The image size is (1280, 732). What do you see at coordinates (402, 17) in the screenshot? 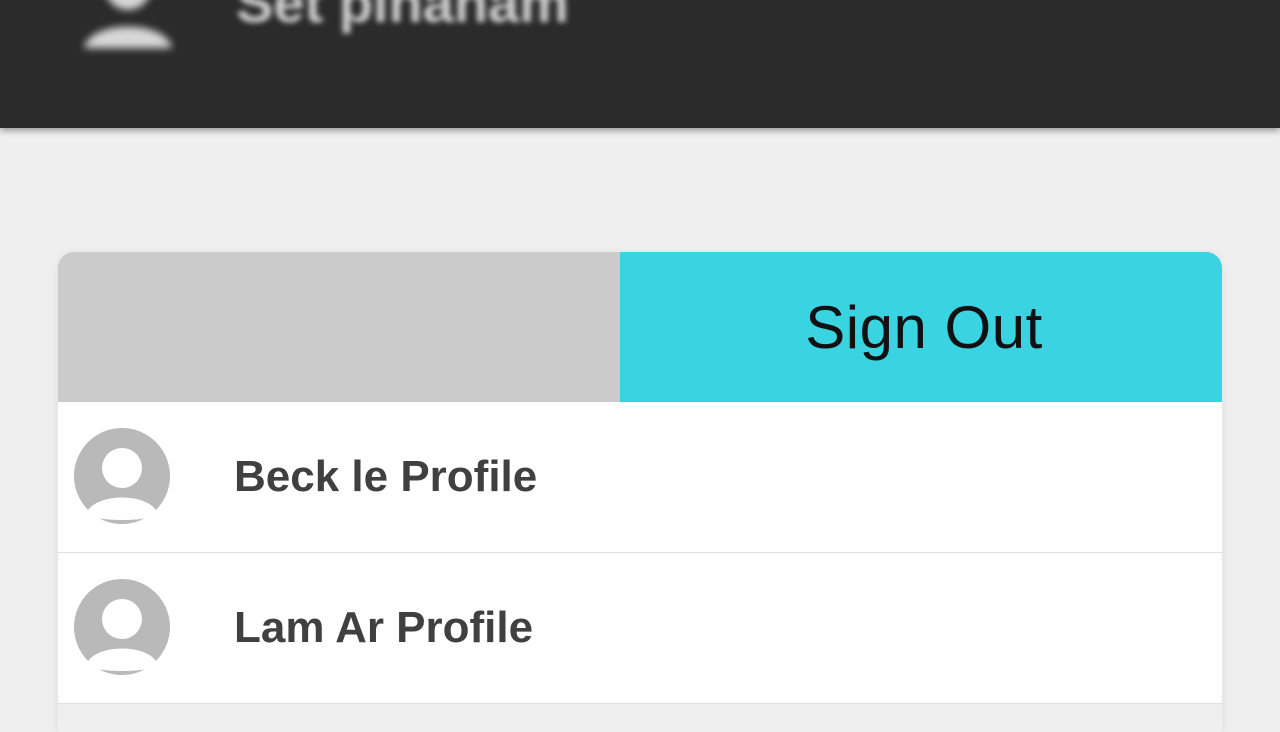
I see `app-bar-title: Set pinanam` at bounding box center [402, 17].